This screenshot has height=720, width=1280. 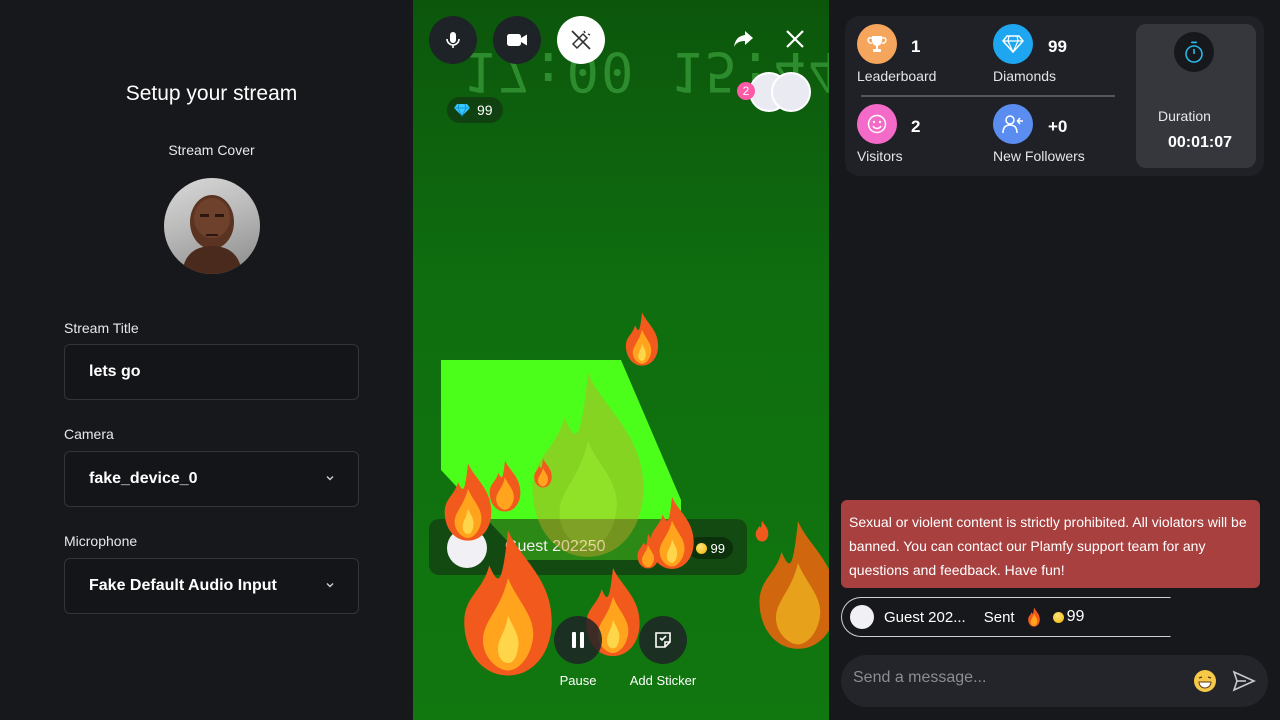 I want to click on add-sticker-label: Add Sticker, so click(x=663, y=680).